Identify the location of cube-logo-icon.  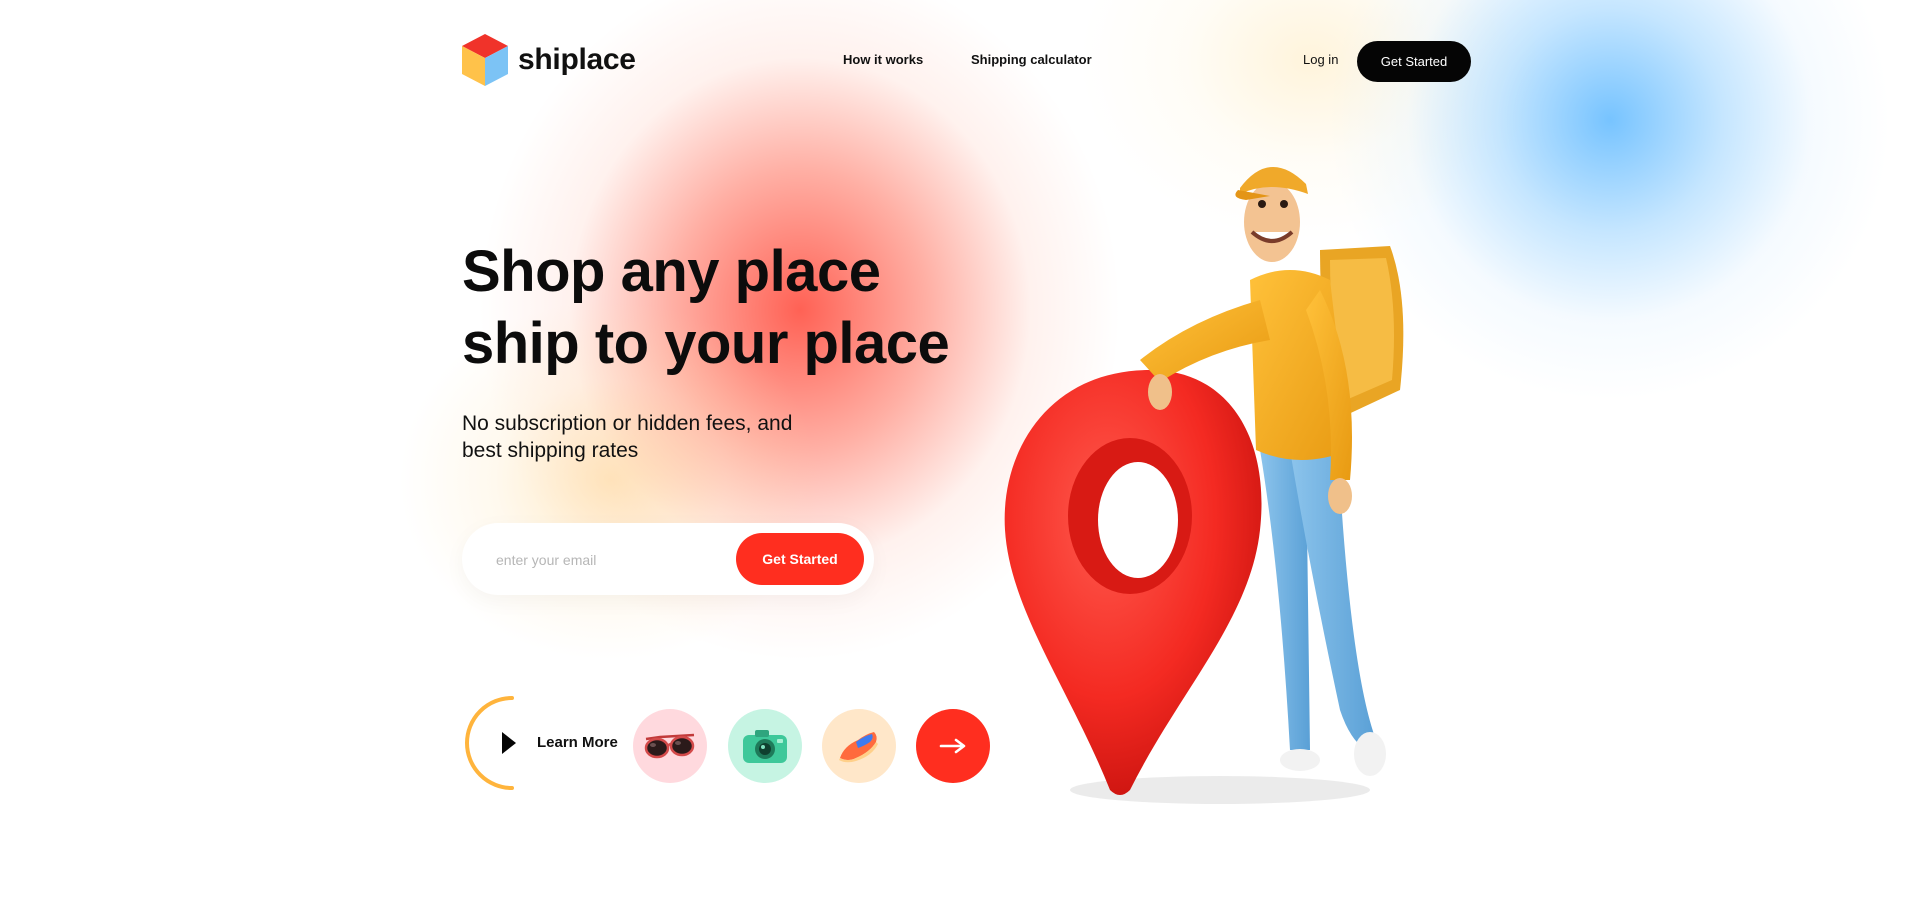
(485, 60).